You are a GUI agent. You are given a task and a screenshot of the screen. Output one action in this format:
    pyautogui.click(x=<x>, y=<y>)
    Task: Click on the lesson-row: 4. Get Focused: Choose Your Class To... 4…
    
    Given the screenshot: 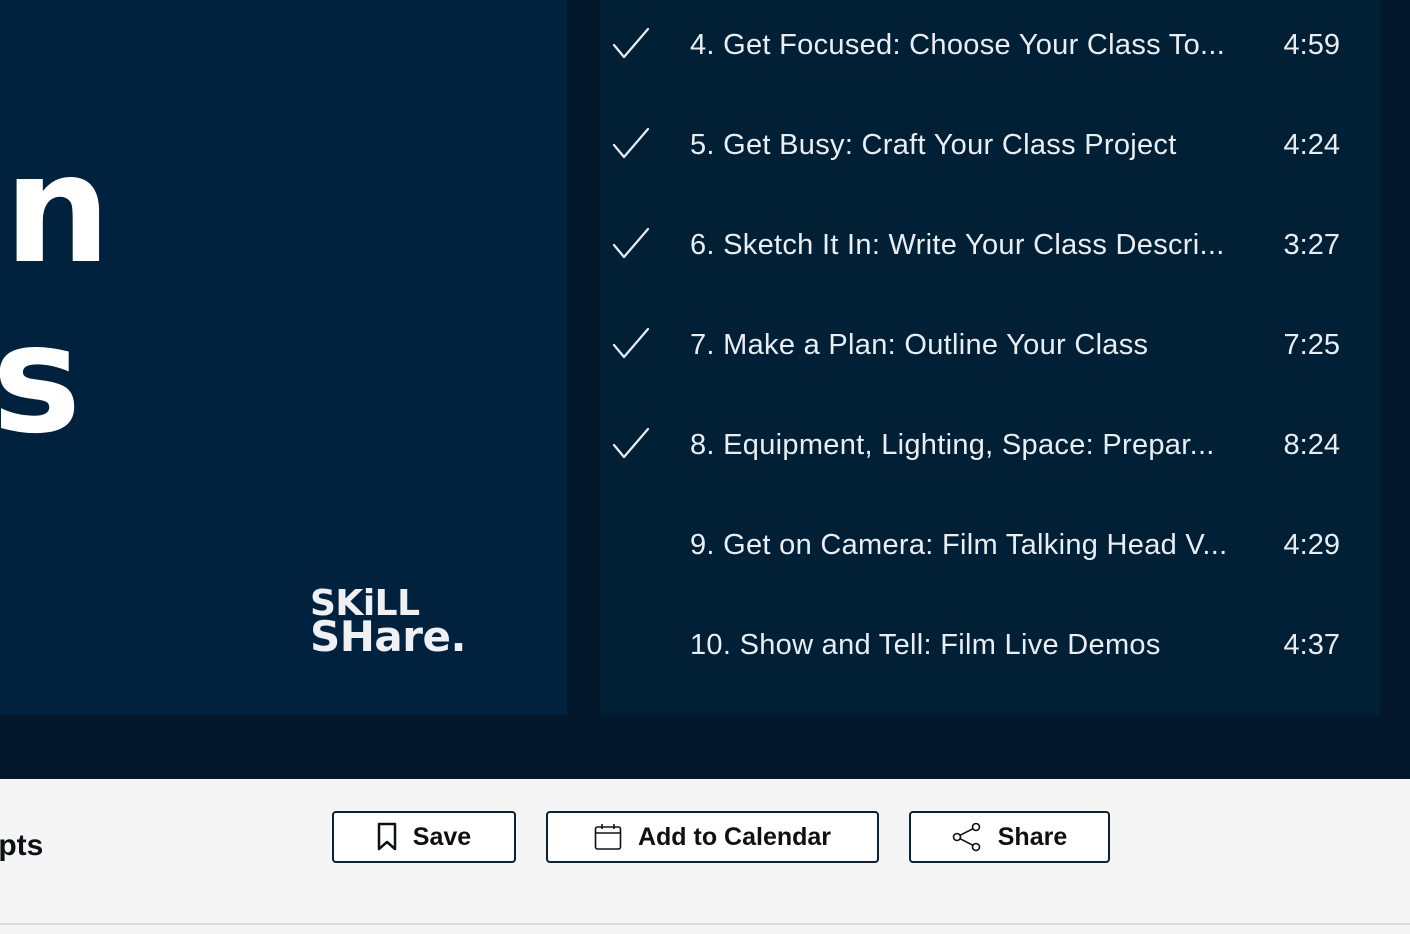 What is the action you would take?
    pyautogui.click(x=990, y=45)
    